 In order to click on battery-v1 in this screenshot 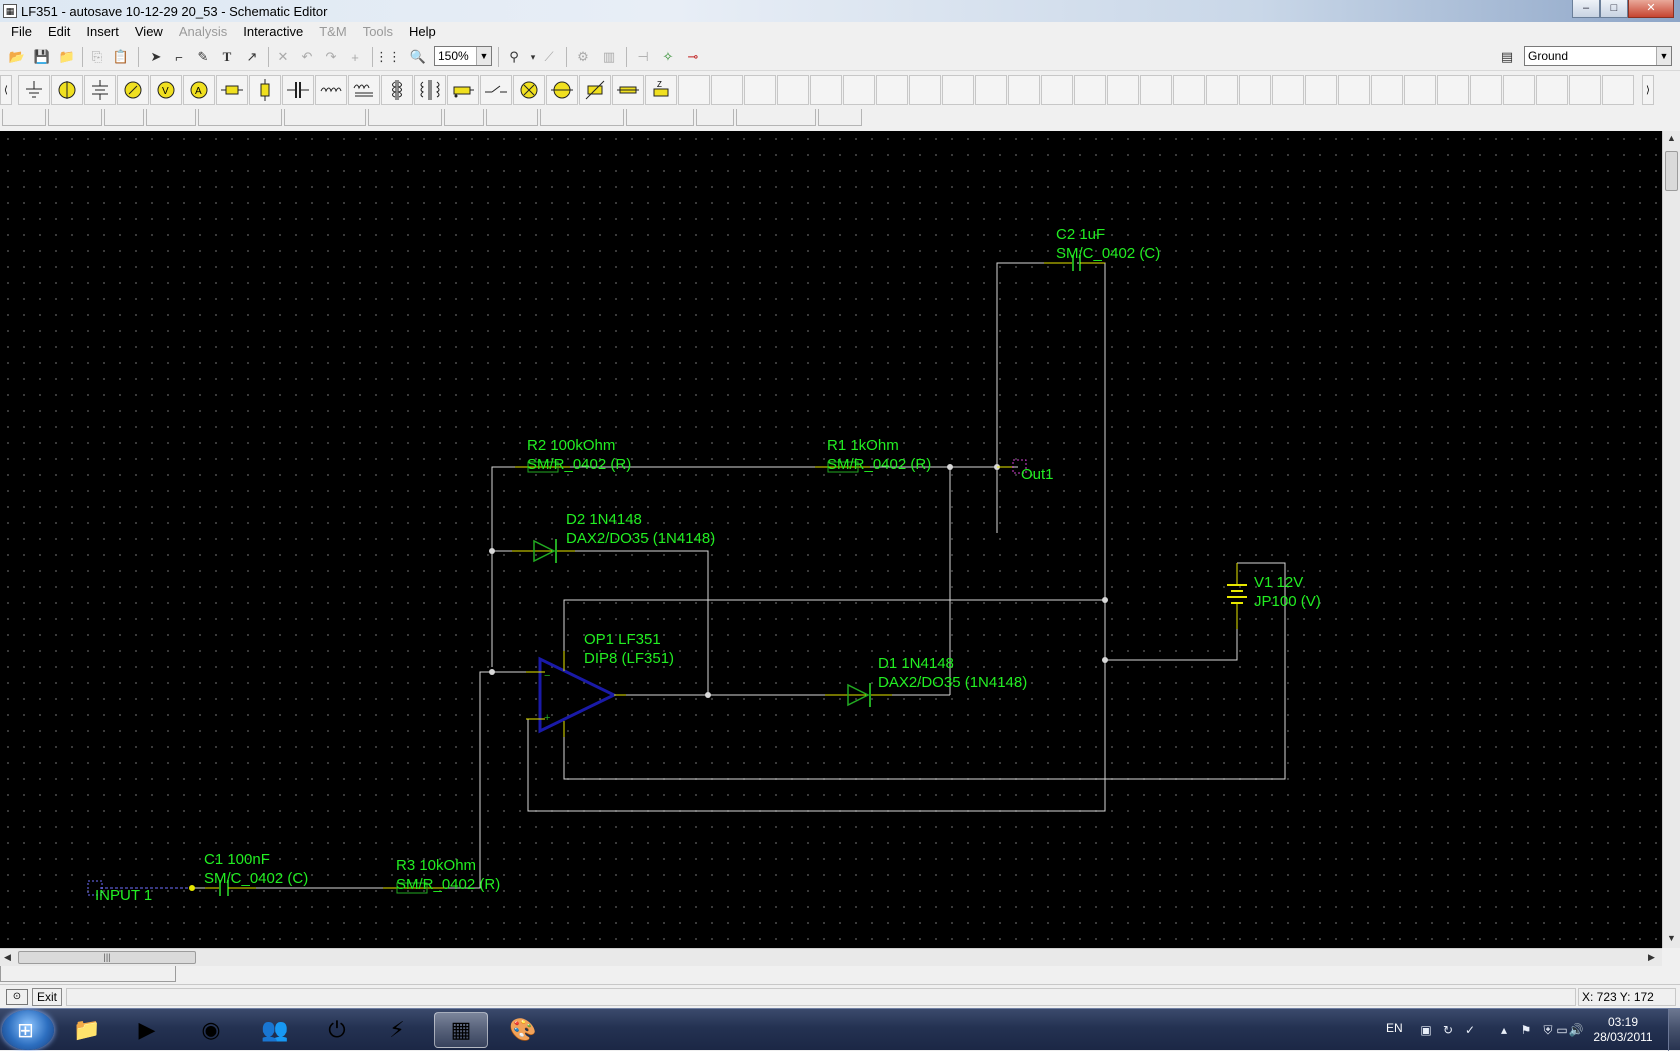, I will do `click(1237, 596)`.